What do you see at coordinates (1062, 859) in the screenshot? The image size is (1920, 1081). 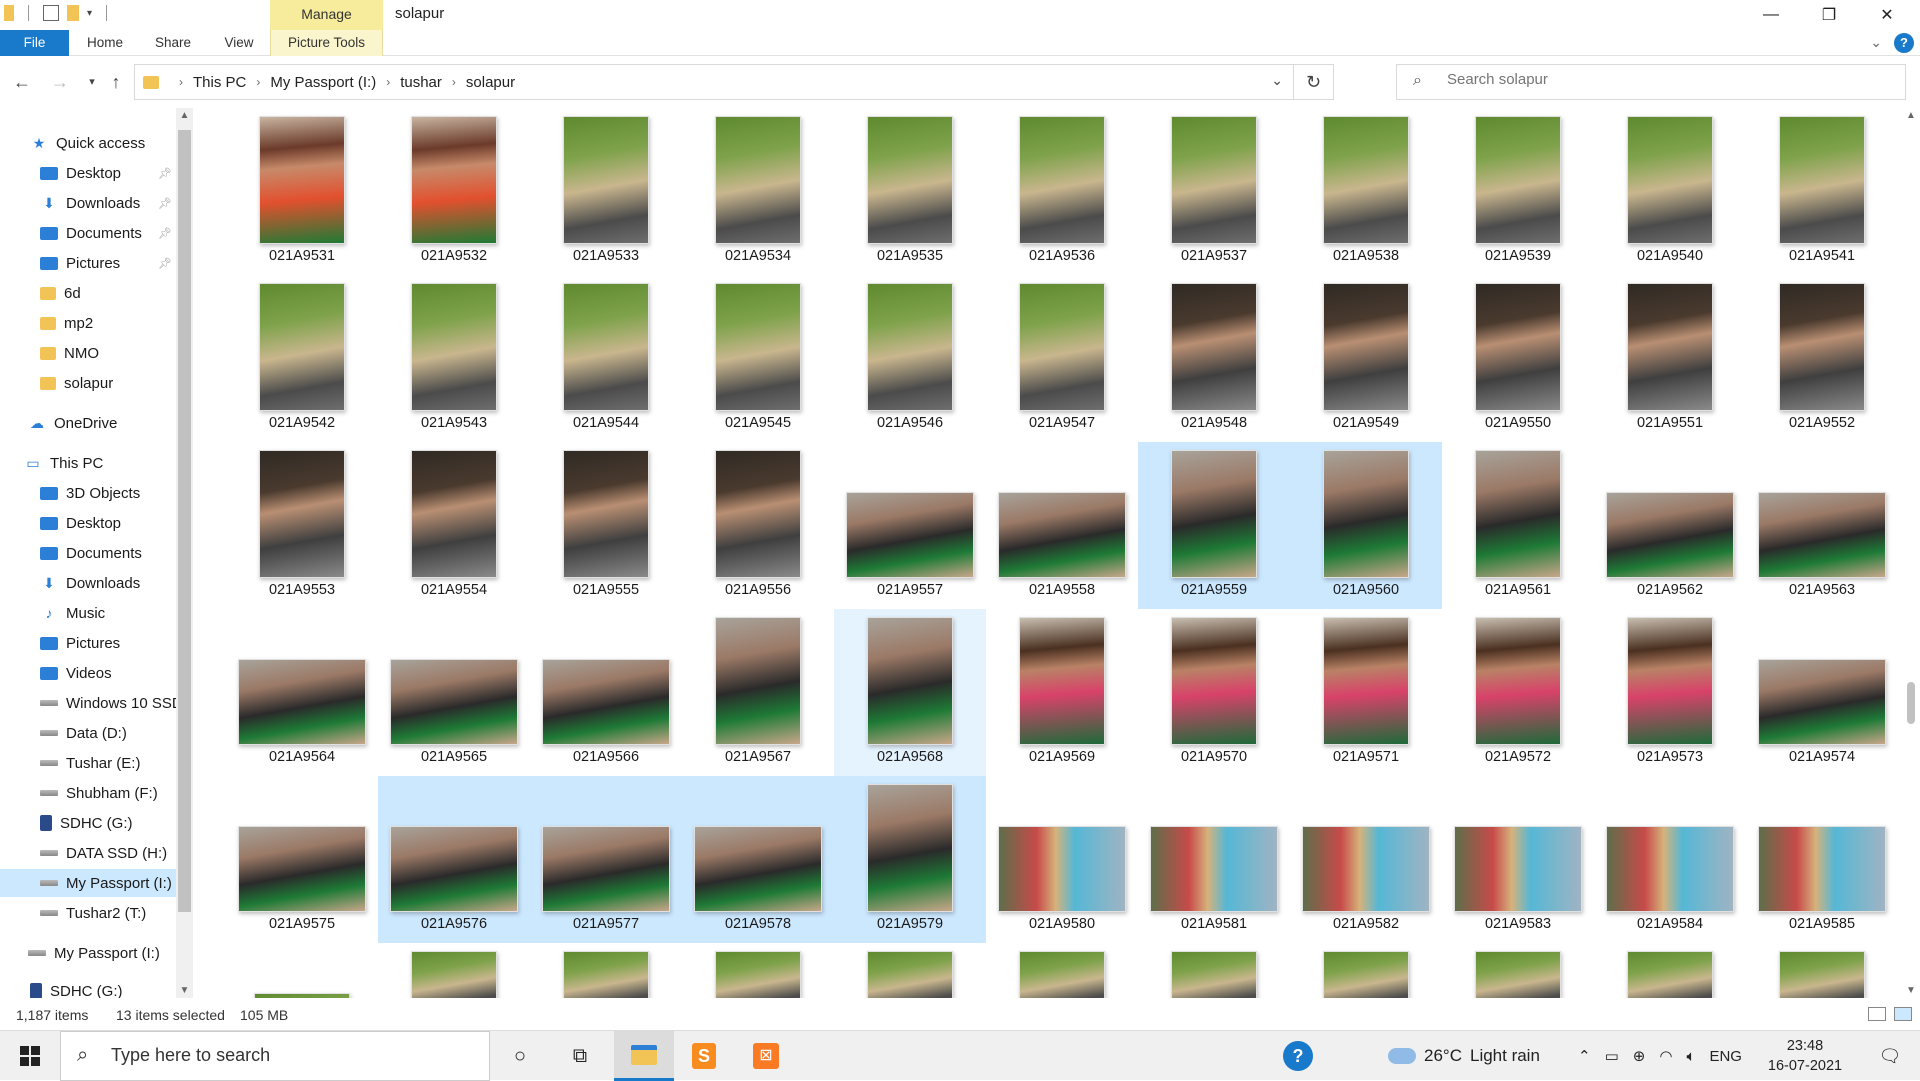 I see `file-tile: 021A9580` at bounding box center [1062, 859].